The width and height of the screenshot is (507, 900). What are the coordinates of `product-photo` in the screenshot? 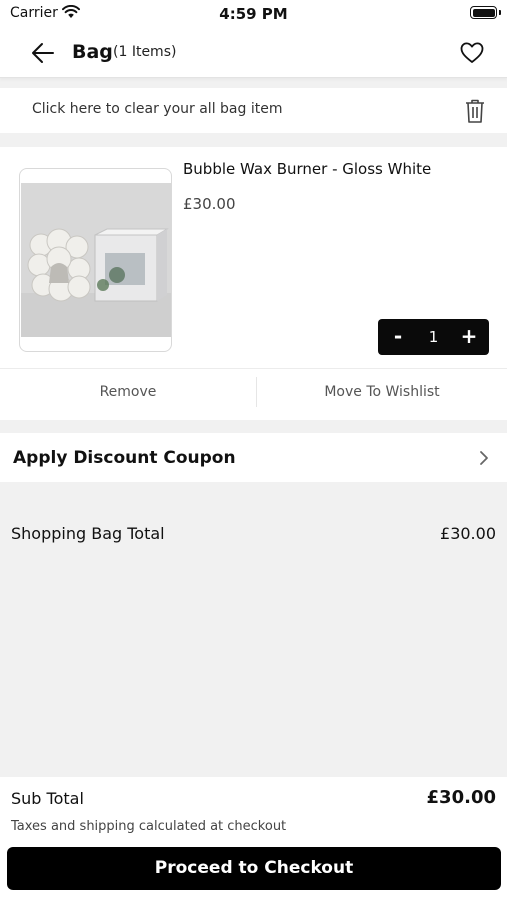 It's located at (96, 260).